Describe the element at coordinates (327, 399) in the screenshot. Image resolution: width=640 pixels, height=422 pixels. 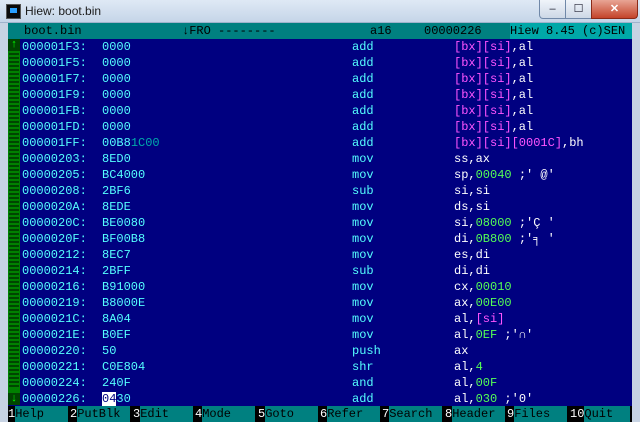
I see `disasm-row: 00000226: 0430 add al,030 ;'0'` at that location.